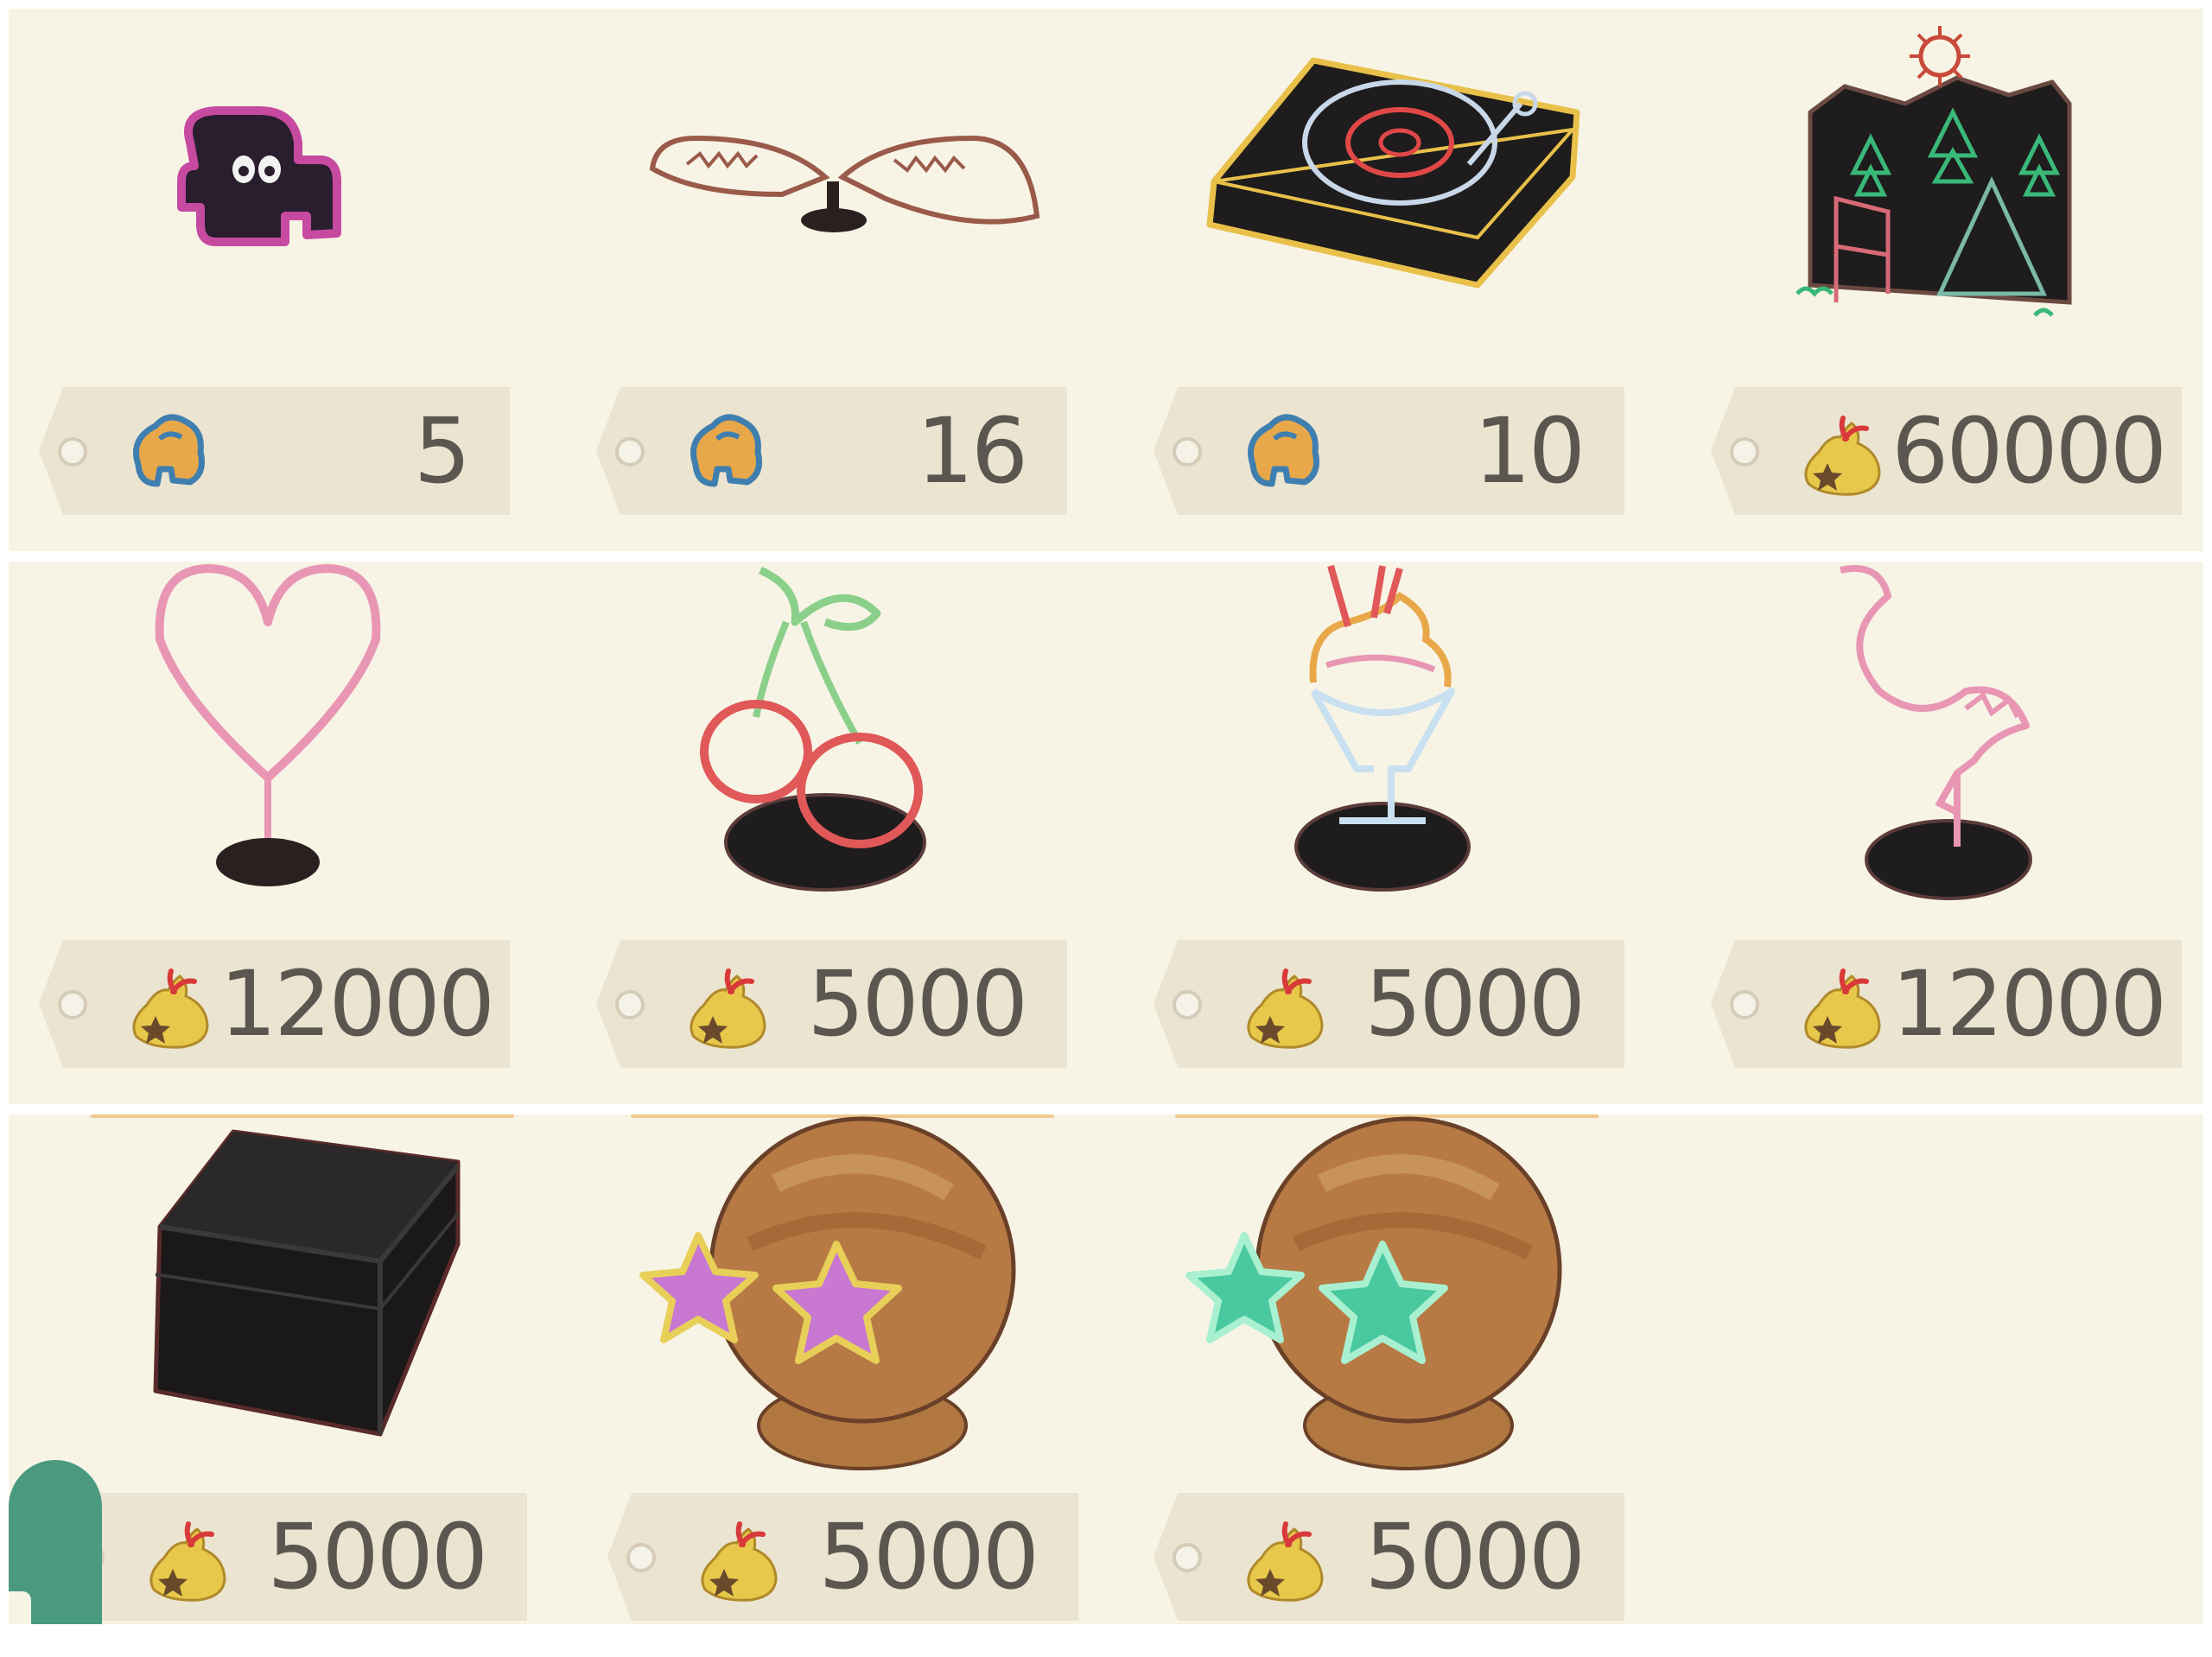  I want to click on price-tag: 60000, so click(1946, 451).